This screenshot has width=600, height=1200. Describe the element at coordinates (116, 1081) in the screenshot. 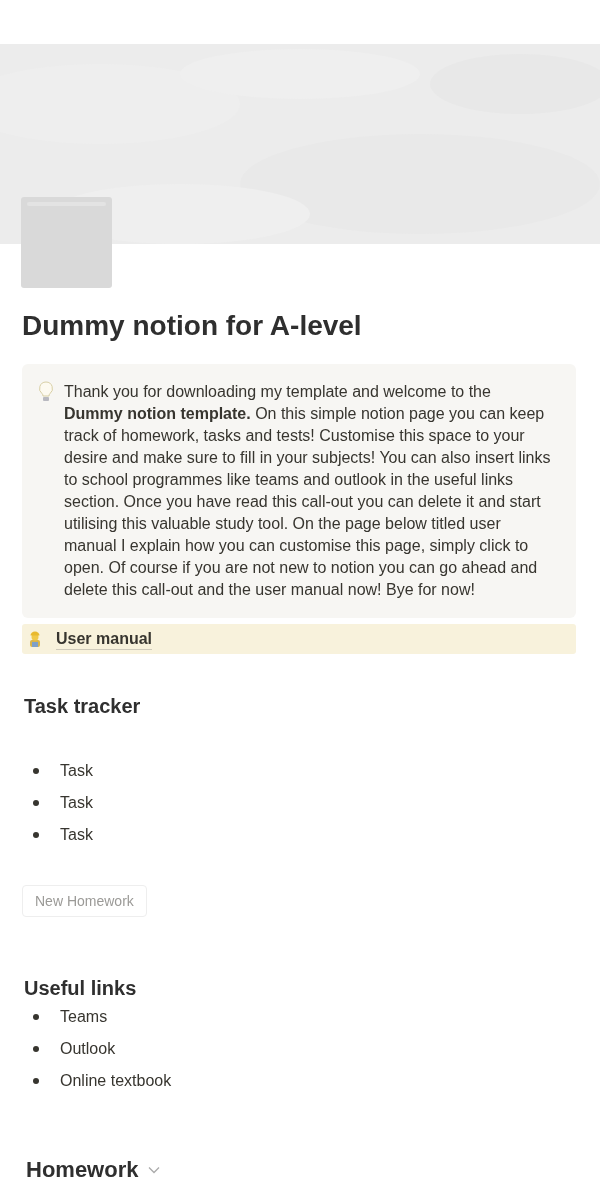

I see `list-item: Online textbook` at that location.